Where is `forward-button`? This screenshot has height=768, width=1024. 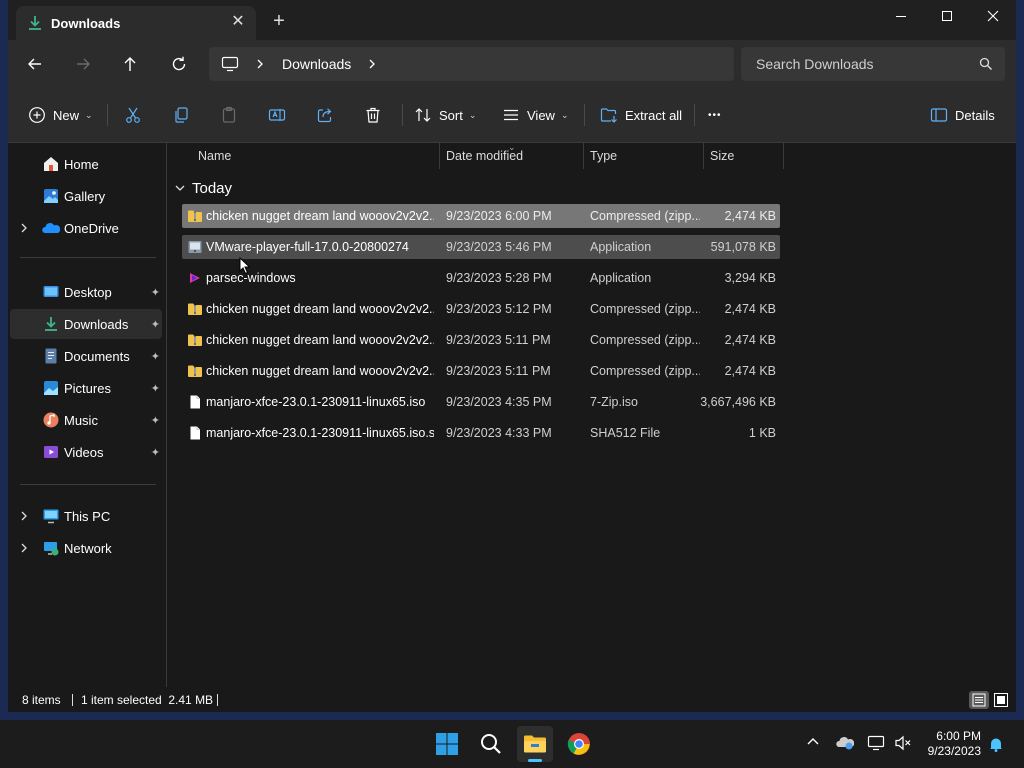
forward-button is located at coordinates (83, 64).